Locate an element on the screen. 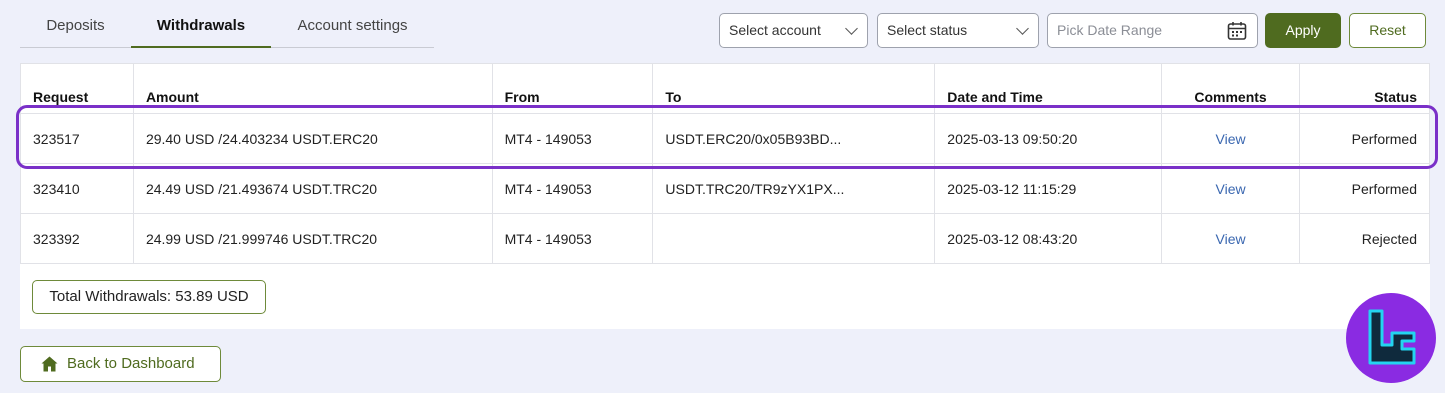  status-select: Select status is located at coordinates (958, 30).